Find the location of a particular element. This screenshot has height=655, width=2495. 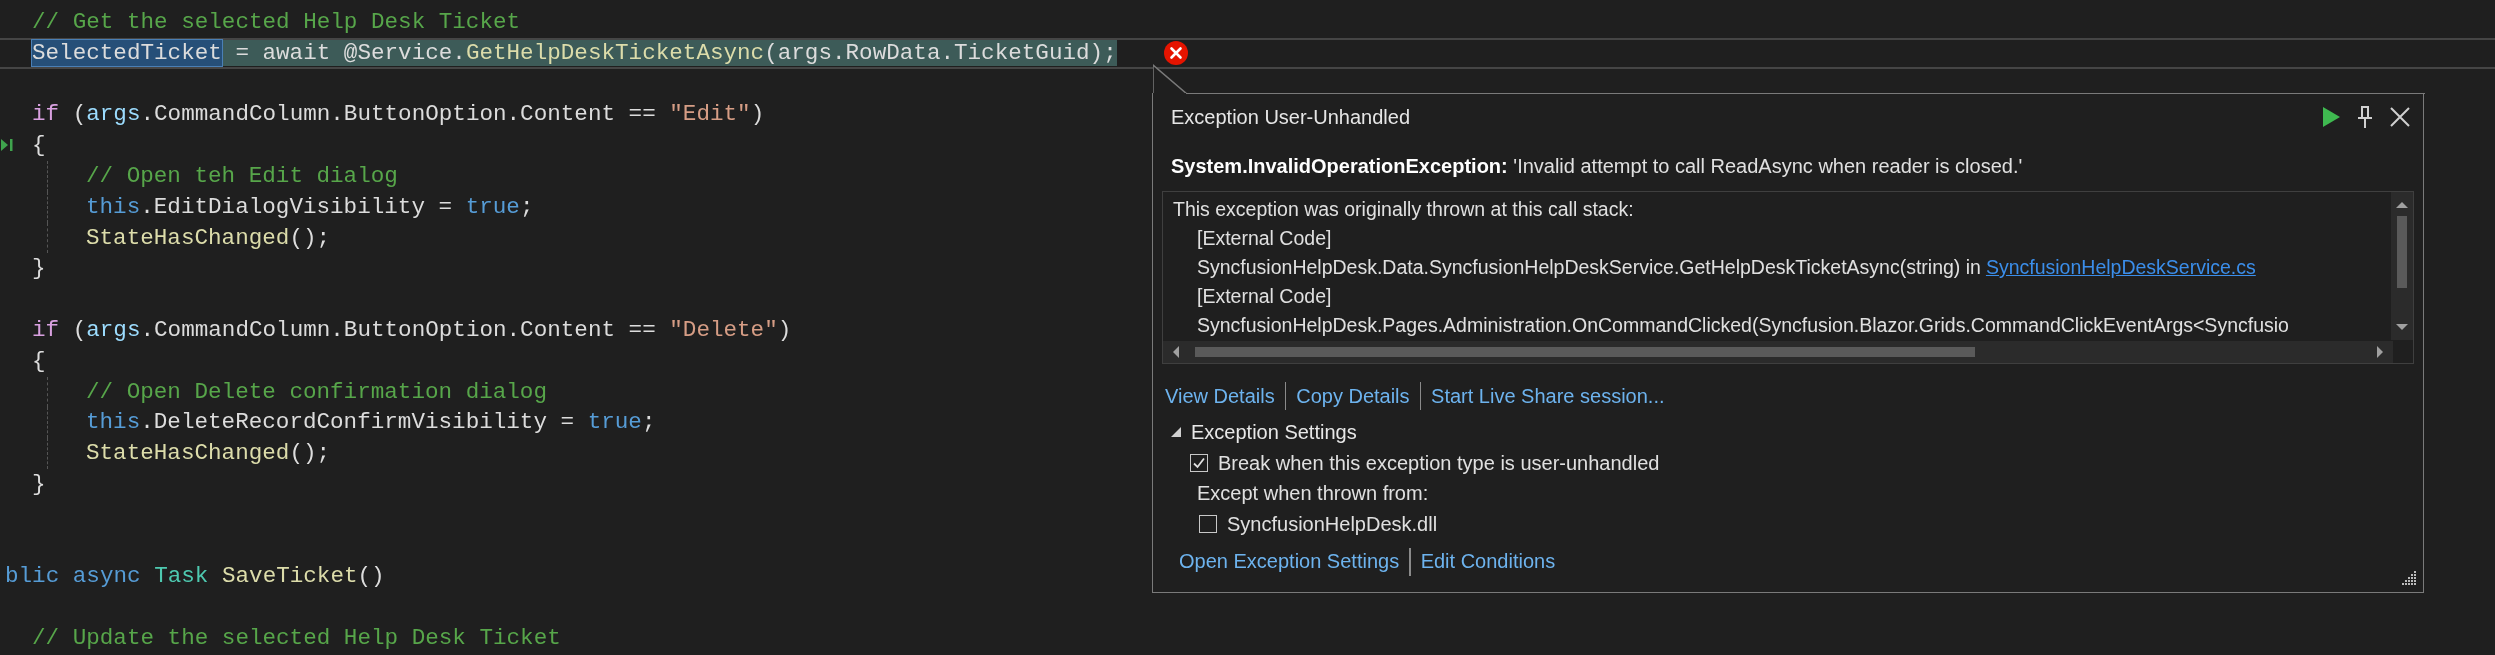

code-line: // Open Delete confirmation dialog is located at coordinates (316, 392).